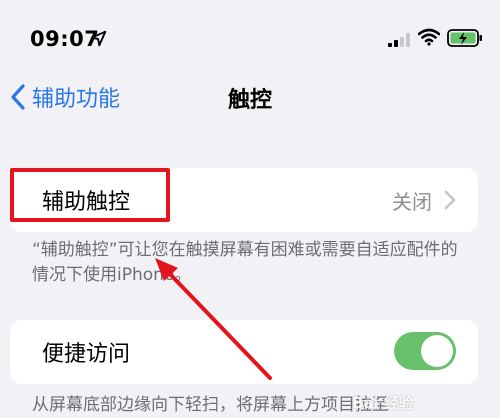 The width and height of the screenshot is (500, 418). I want to click on battery-charging-icon, so click(464, 38).